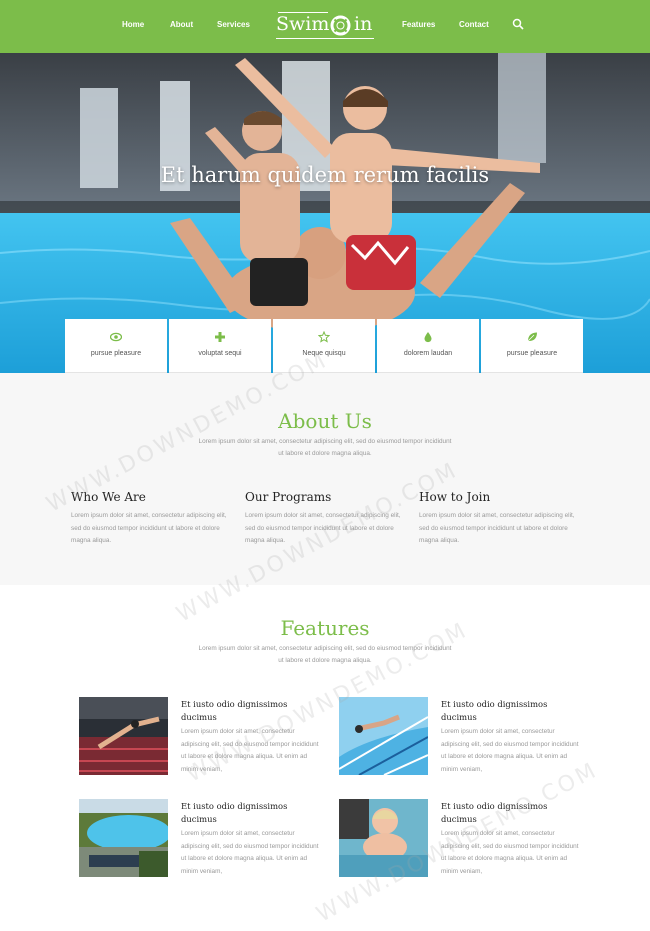 The image size is (650, 931). I want to click on nav-contact-link: Contact, so click(474, 24).